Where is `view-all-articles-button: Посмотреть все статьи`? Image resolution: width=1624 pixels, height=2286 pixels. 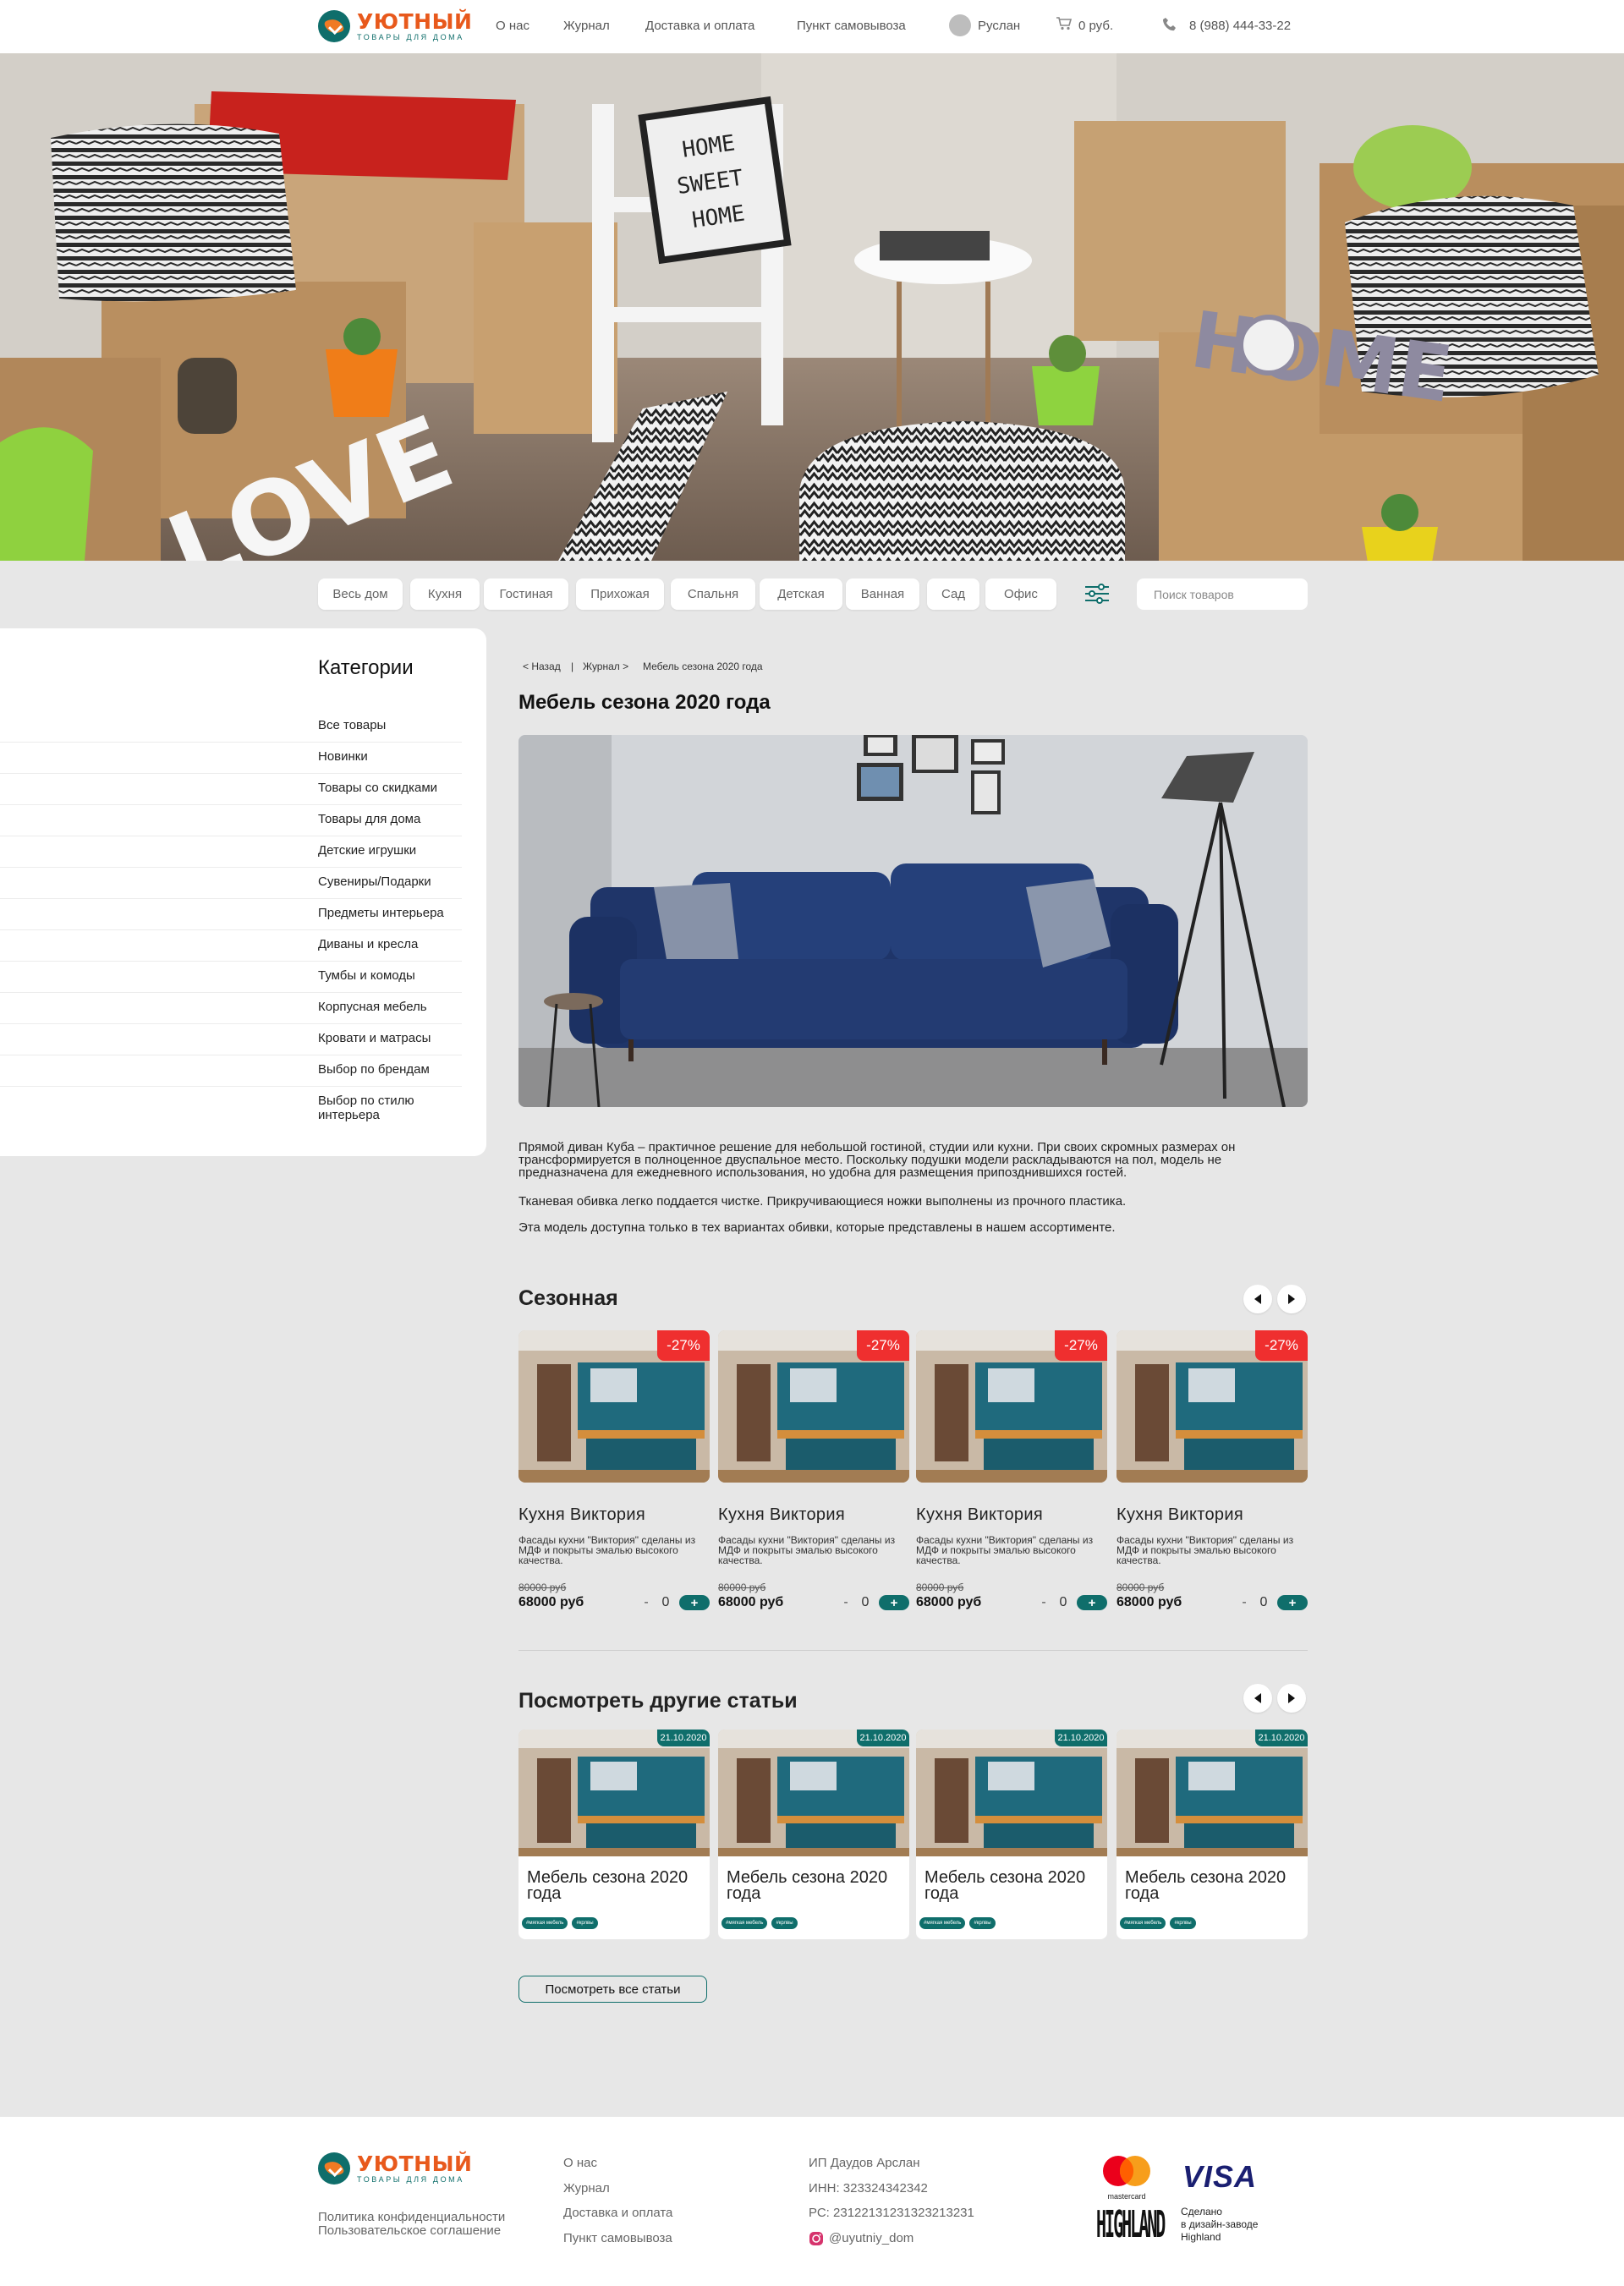
view-all-articles-button: Посмотреть все статьи is located at coordinates (612, 1989).